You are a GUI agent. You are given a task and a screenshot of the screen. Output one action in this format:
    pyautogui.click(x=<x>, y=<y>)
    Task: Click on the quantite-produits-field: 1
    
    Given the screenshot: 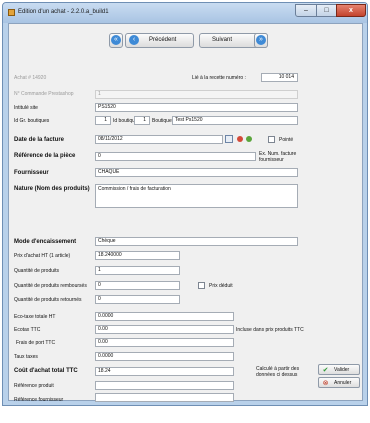 What is the action you would take?
    pyautogui.click(x=137, y=270)
    